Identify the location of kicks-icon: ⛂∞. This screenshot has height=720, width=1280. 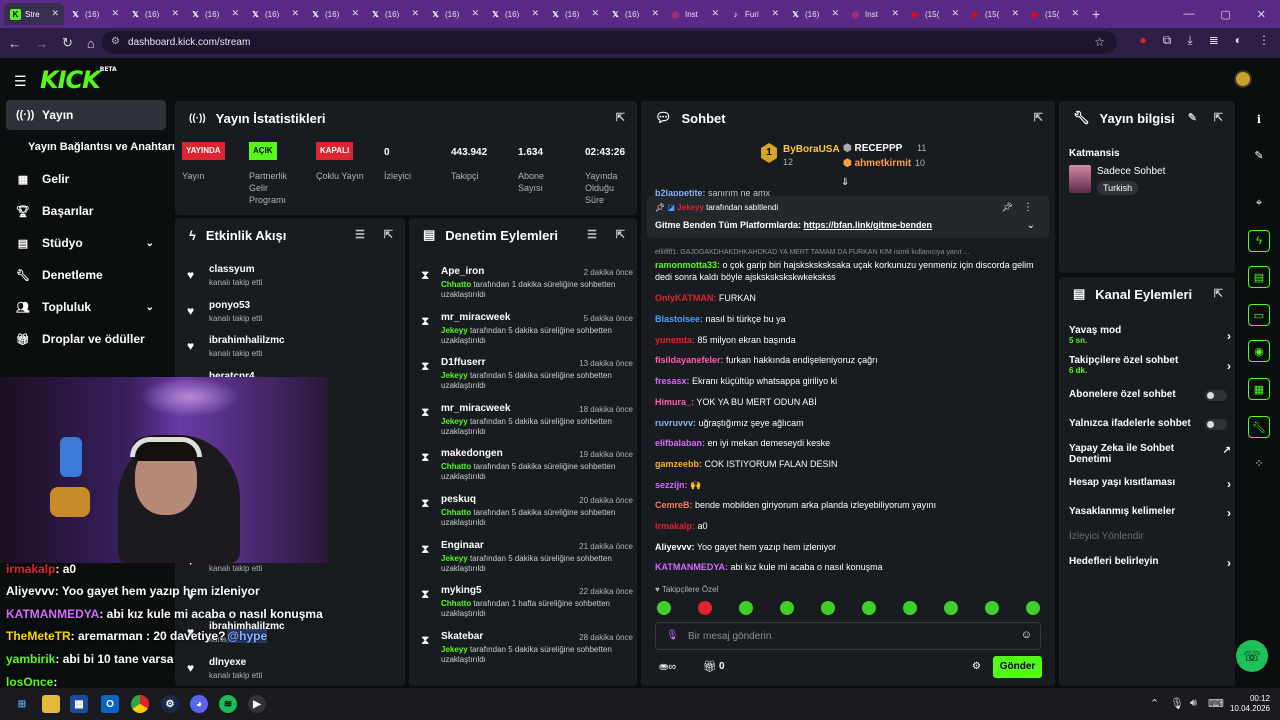
(667, 666).